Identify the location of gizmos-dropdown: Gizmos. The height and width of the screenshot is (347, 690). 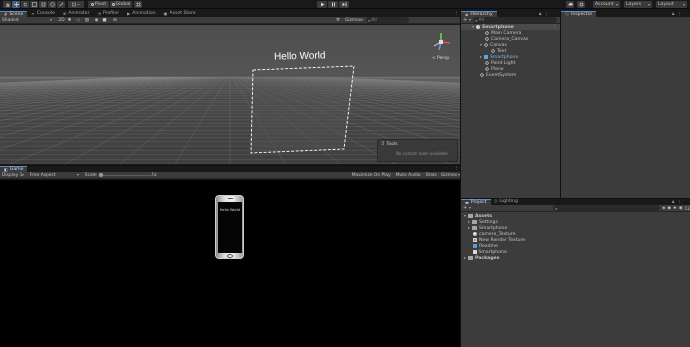
(353, 20).